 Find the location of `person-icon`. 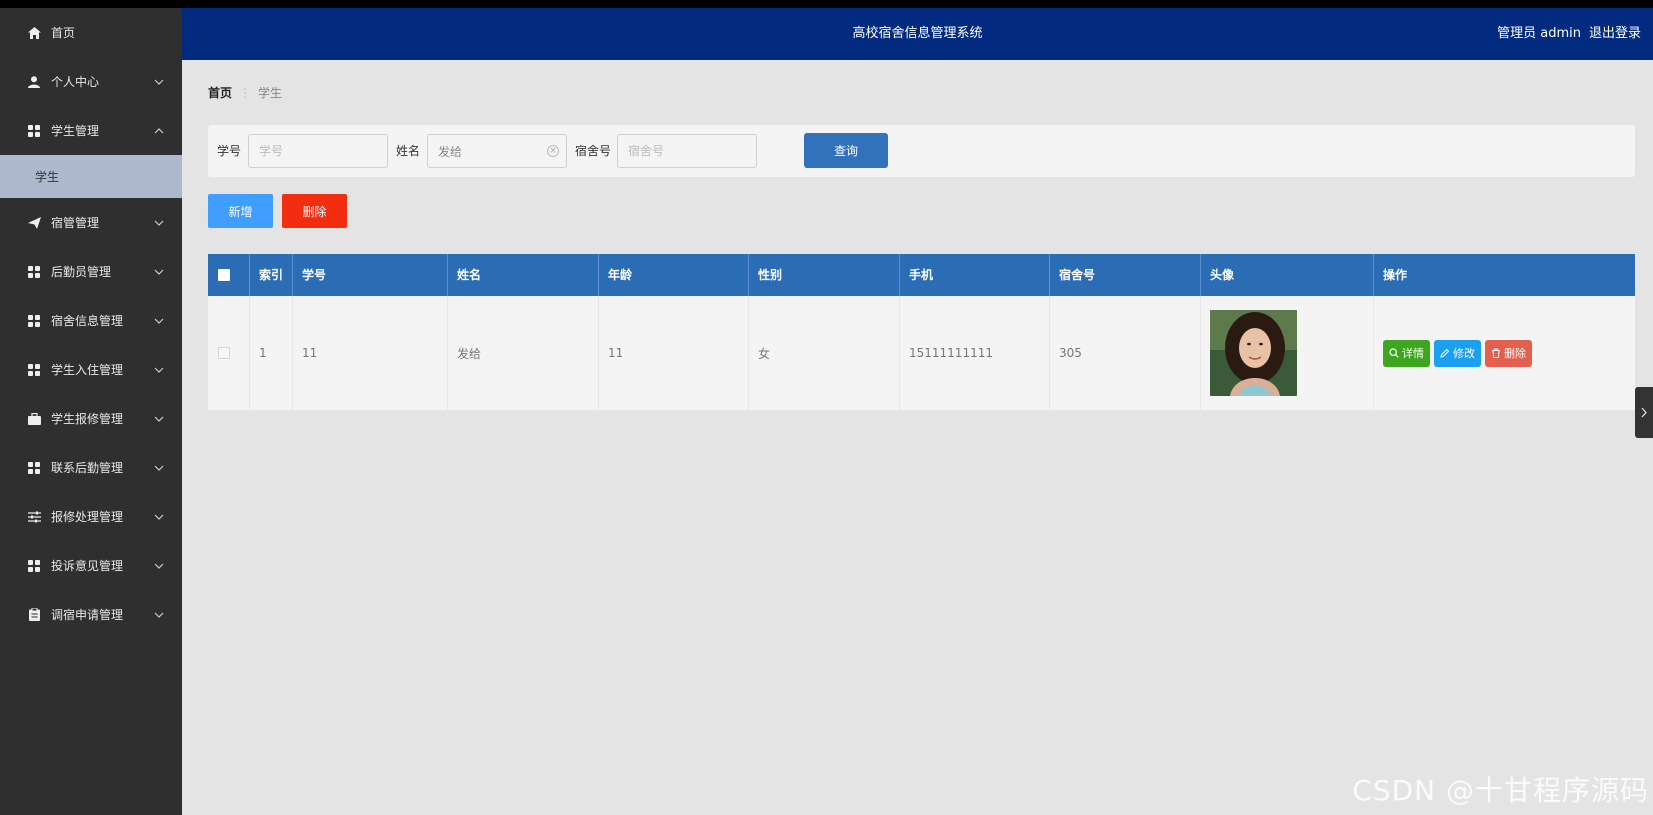

person-icon is located at coordinates (34, 82).